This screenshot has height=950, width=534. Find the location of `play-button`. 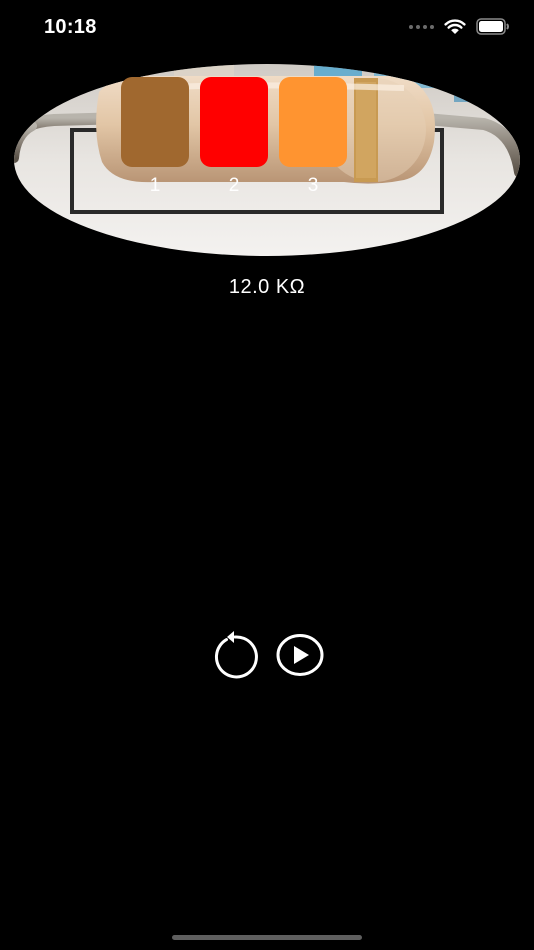

play-button is located at coordinates (300, 655).